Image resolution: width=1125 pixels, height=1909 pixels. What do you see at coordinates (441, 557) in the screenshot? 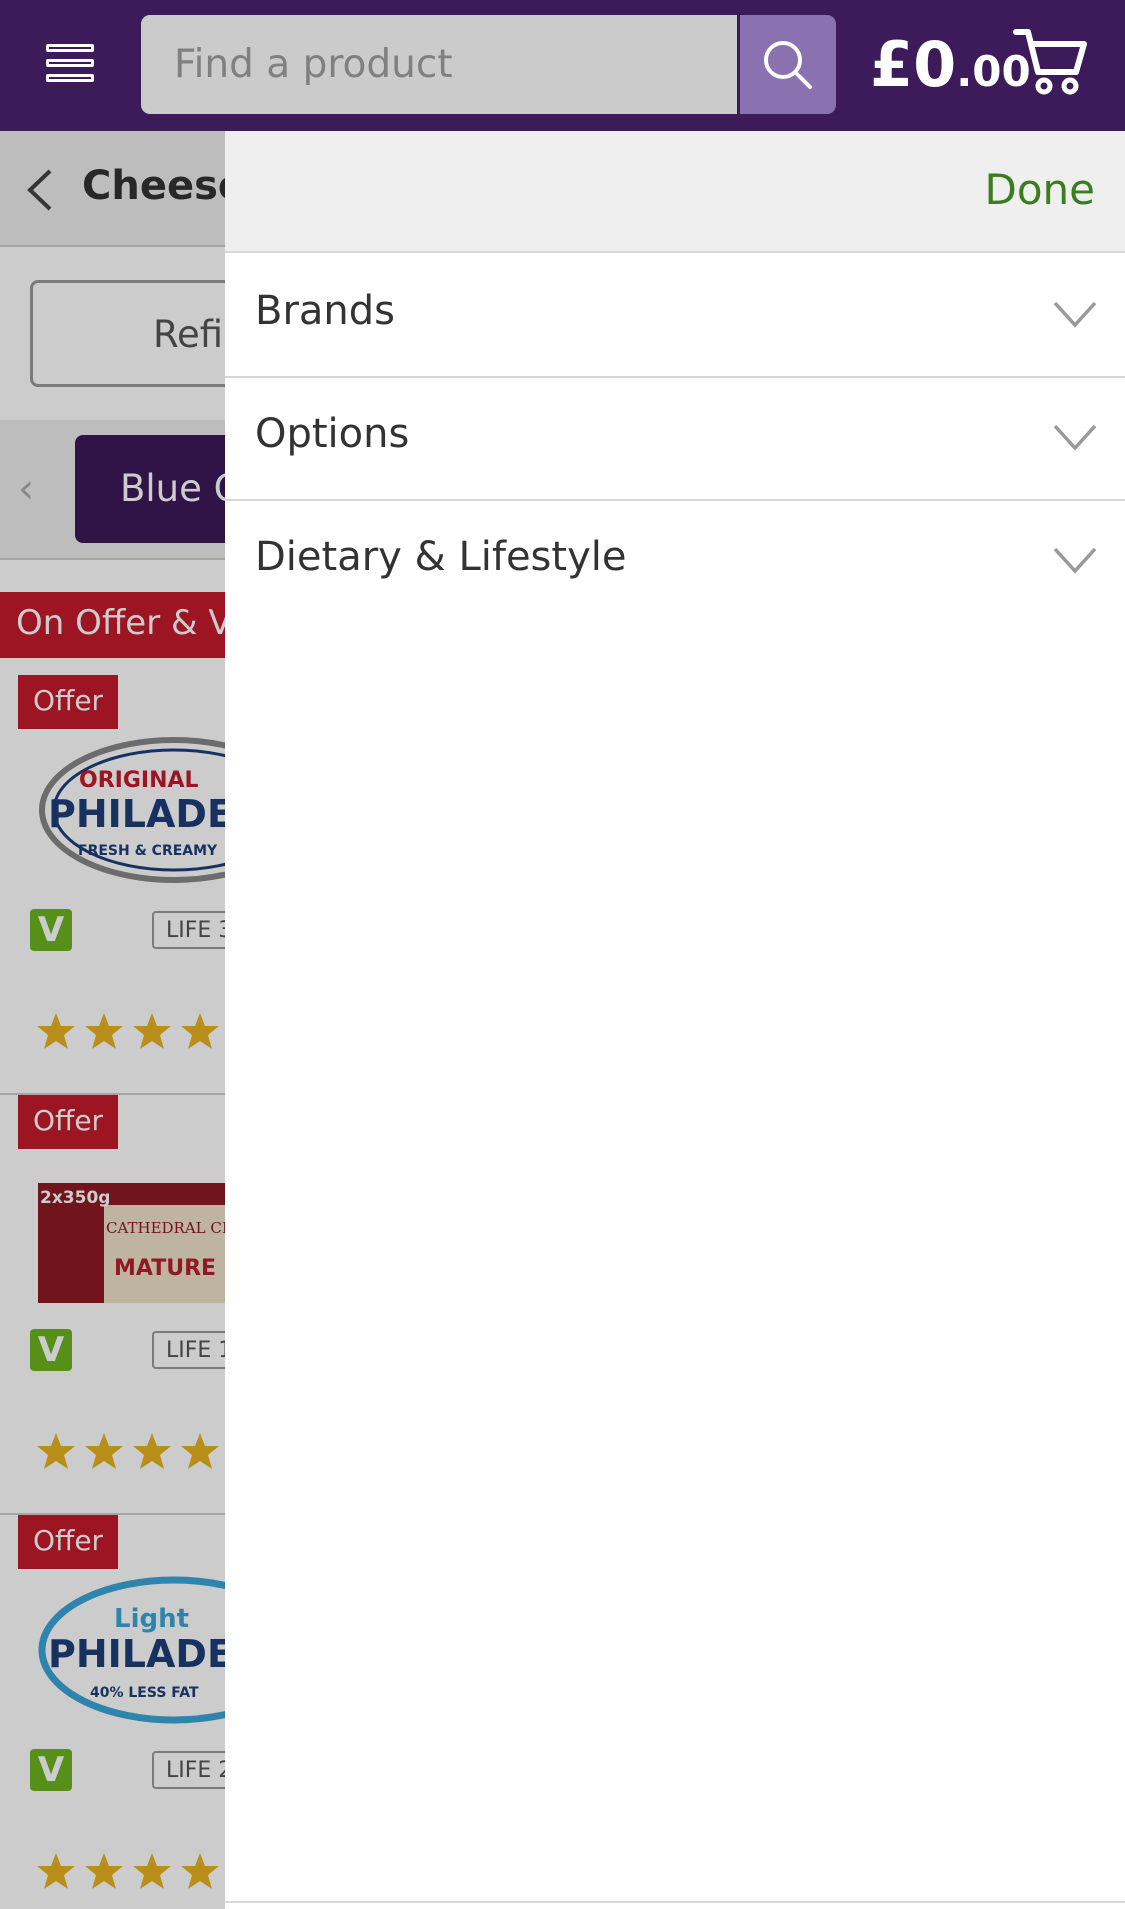
I see `filter-label: Dietary & Lifestyle` at bounding box center [441, 557].